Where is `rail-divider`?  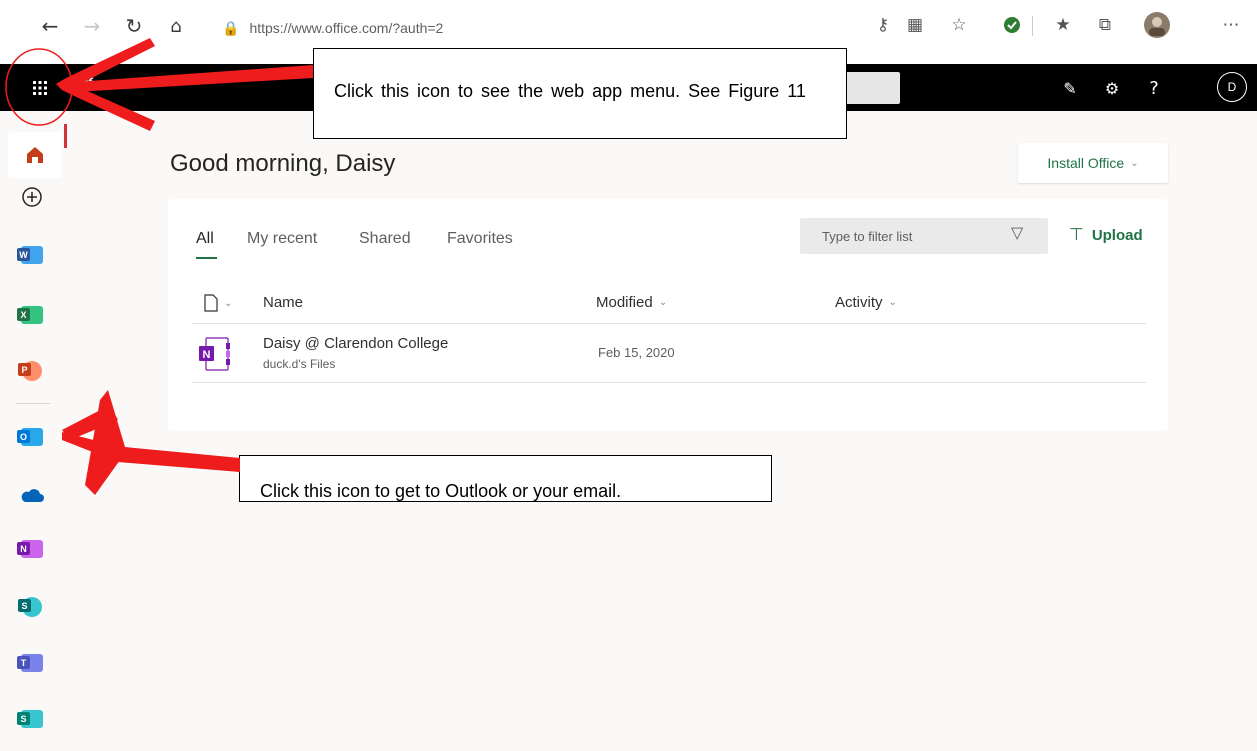
rail-divider is located at coordinates (33, 403).